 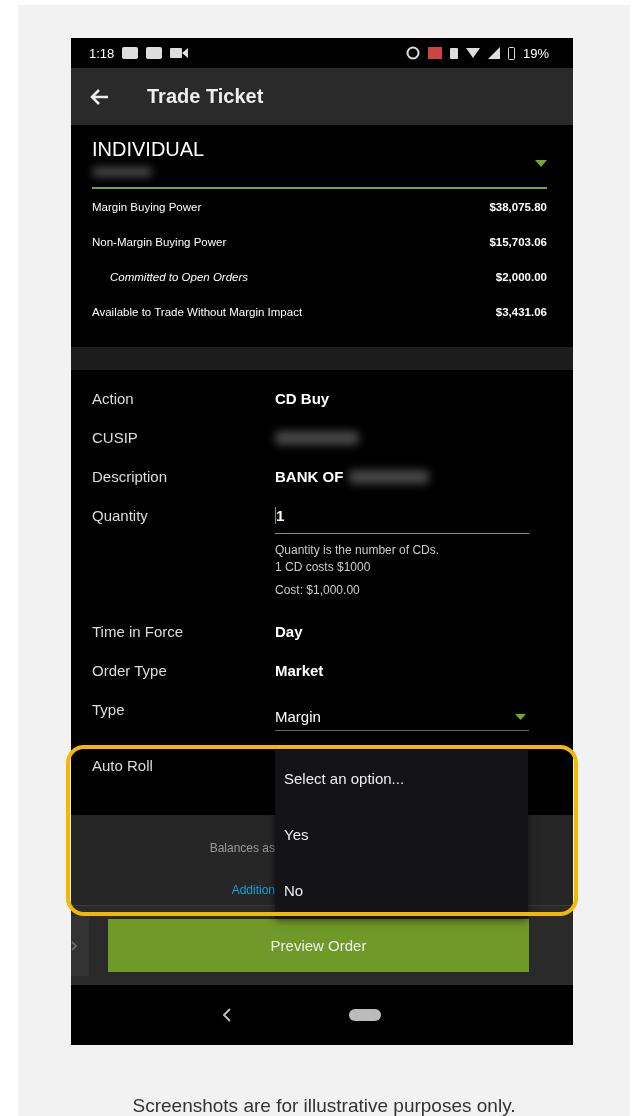 I want to click on wifi-icon, so click(x=472, y=53).